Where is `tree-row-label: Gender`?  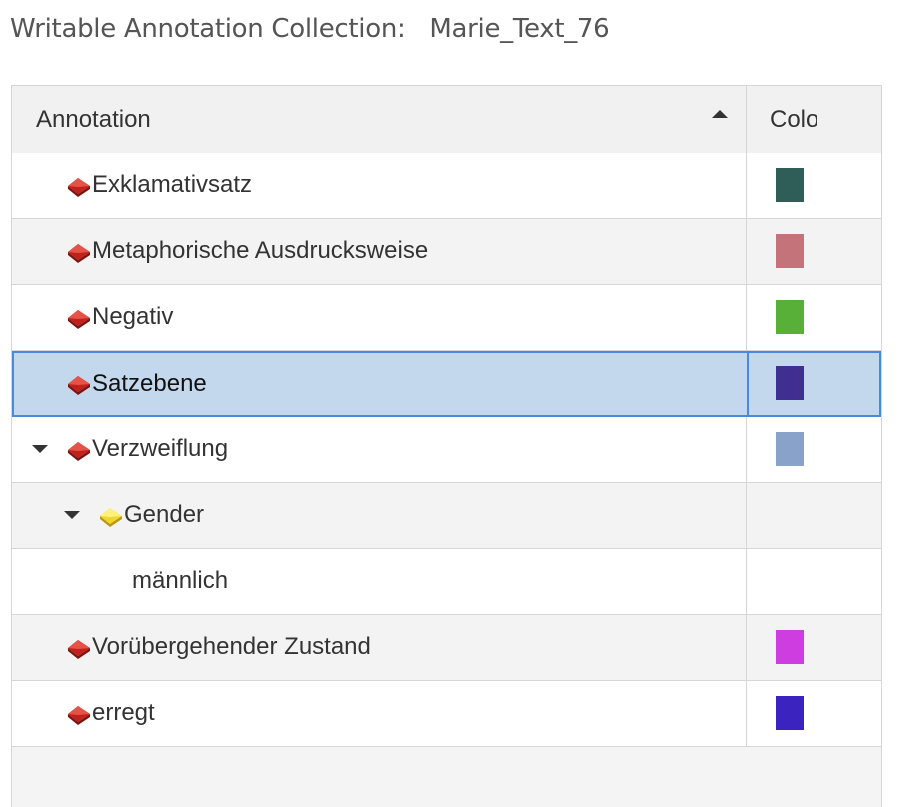 tree-row-label: Gender is located at coordinates (164, 514).